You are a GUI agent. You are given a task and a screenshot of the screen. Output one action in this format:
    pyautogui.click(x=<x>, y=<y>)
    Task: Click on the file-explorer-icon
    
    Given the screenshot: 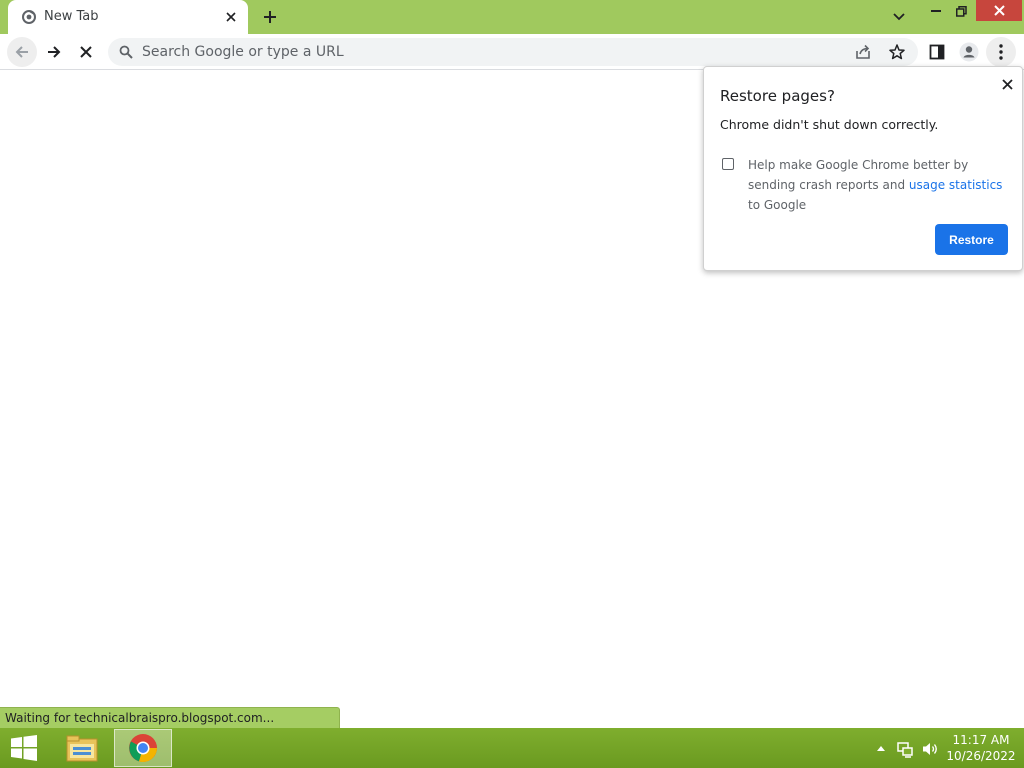 What is the action you would take?
    pyautogui.click(x=82, y=748)
    